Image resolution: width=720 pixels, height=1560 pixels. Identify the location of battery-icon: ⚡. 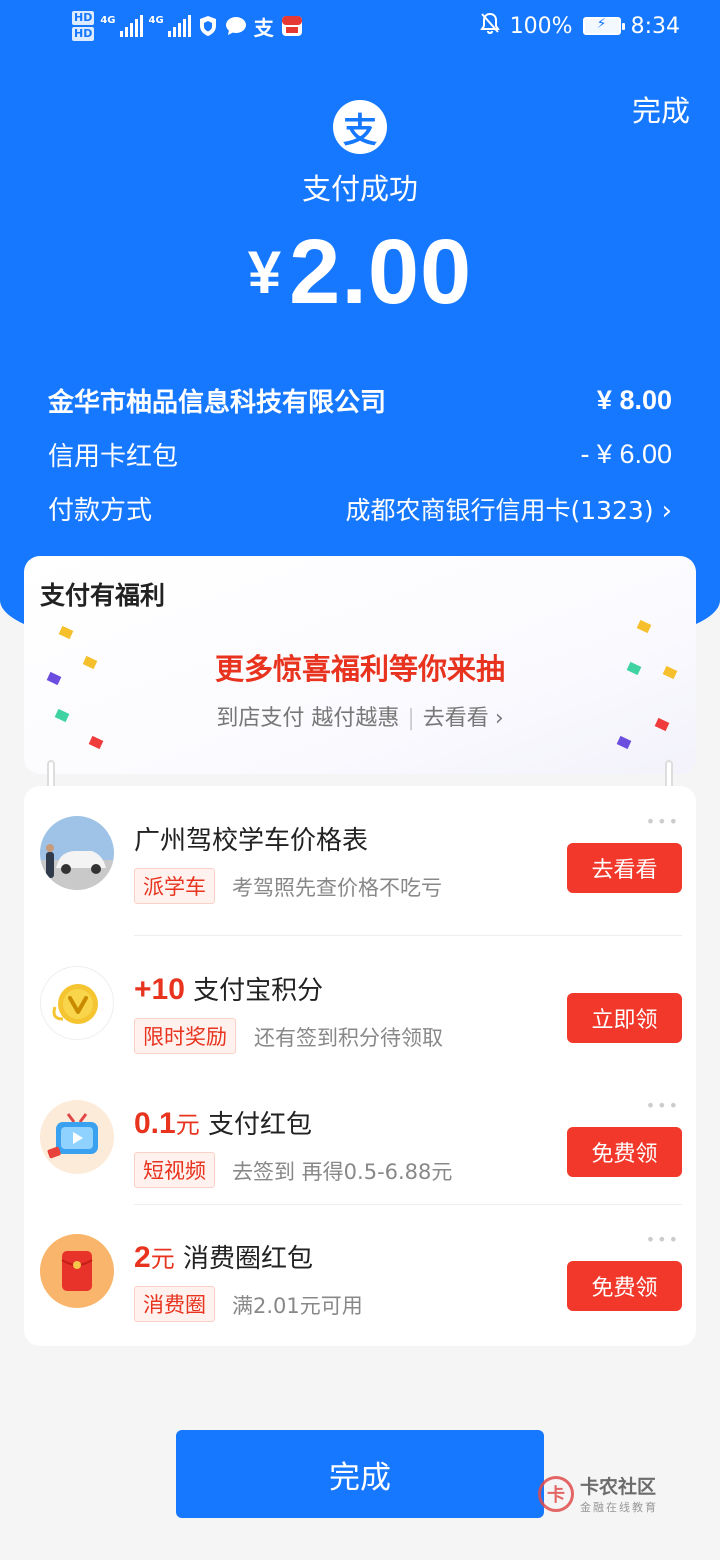
(603, 25).